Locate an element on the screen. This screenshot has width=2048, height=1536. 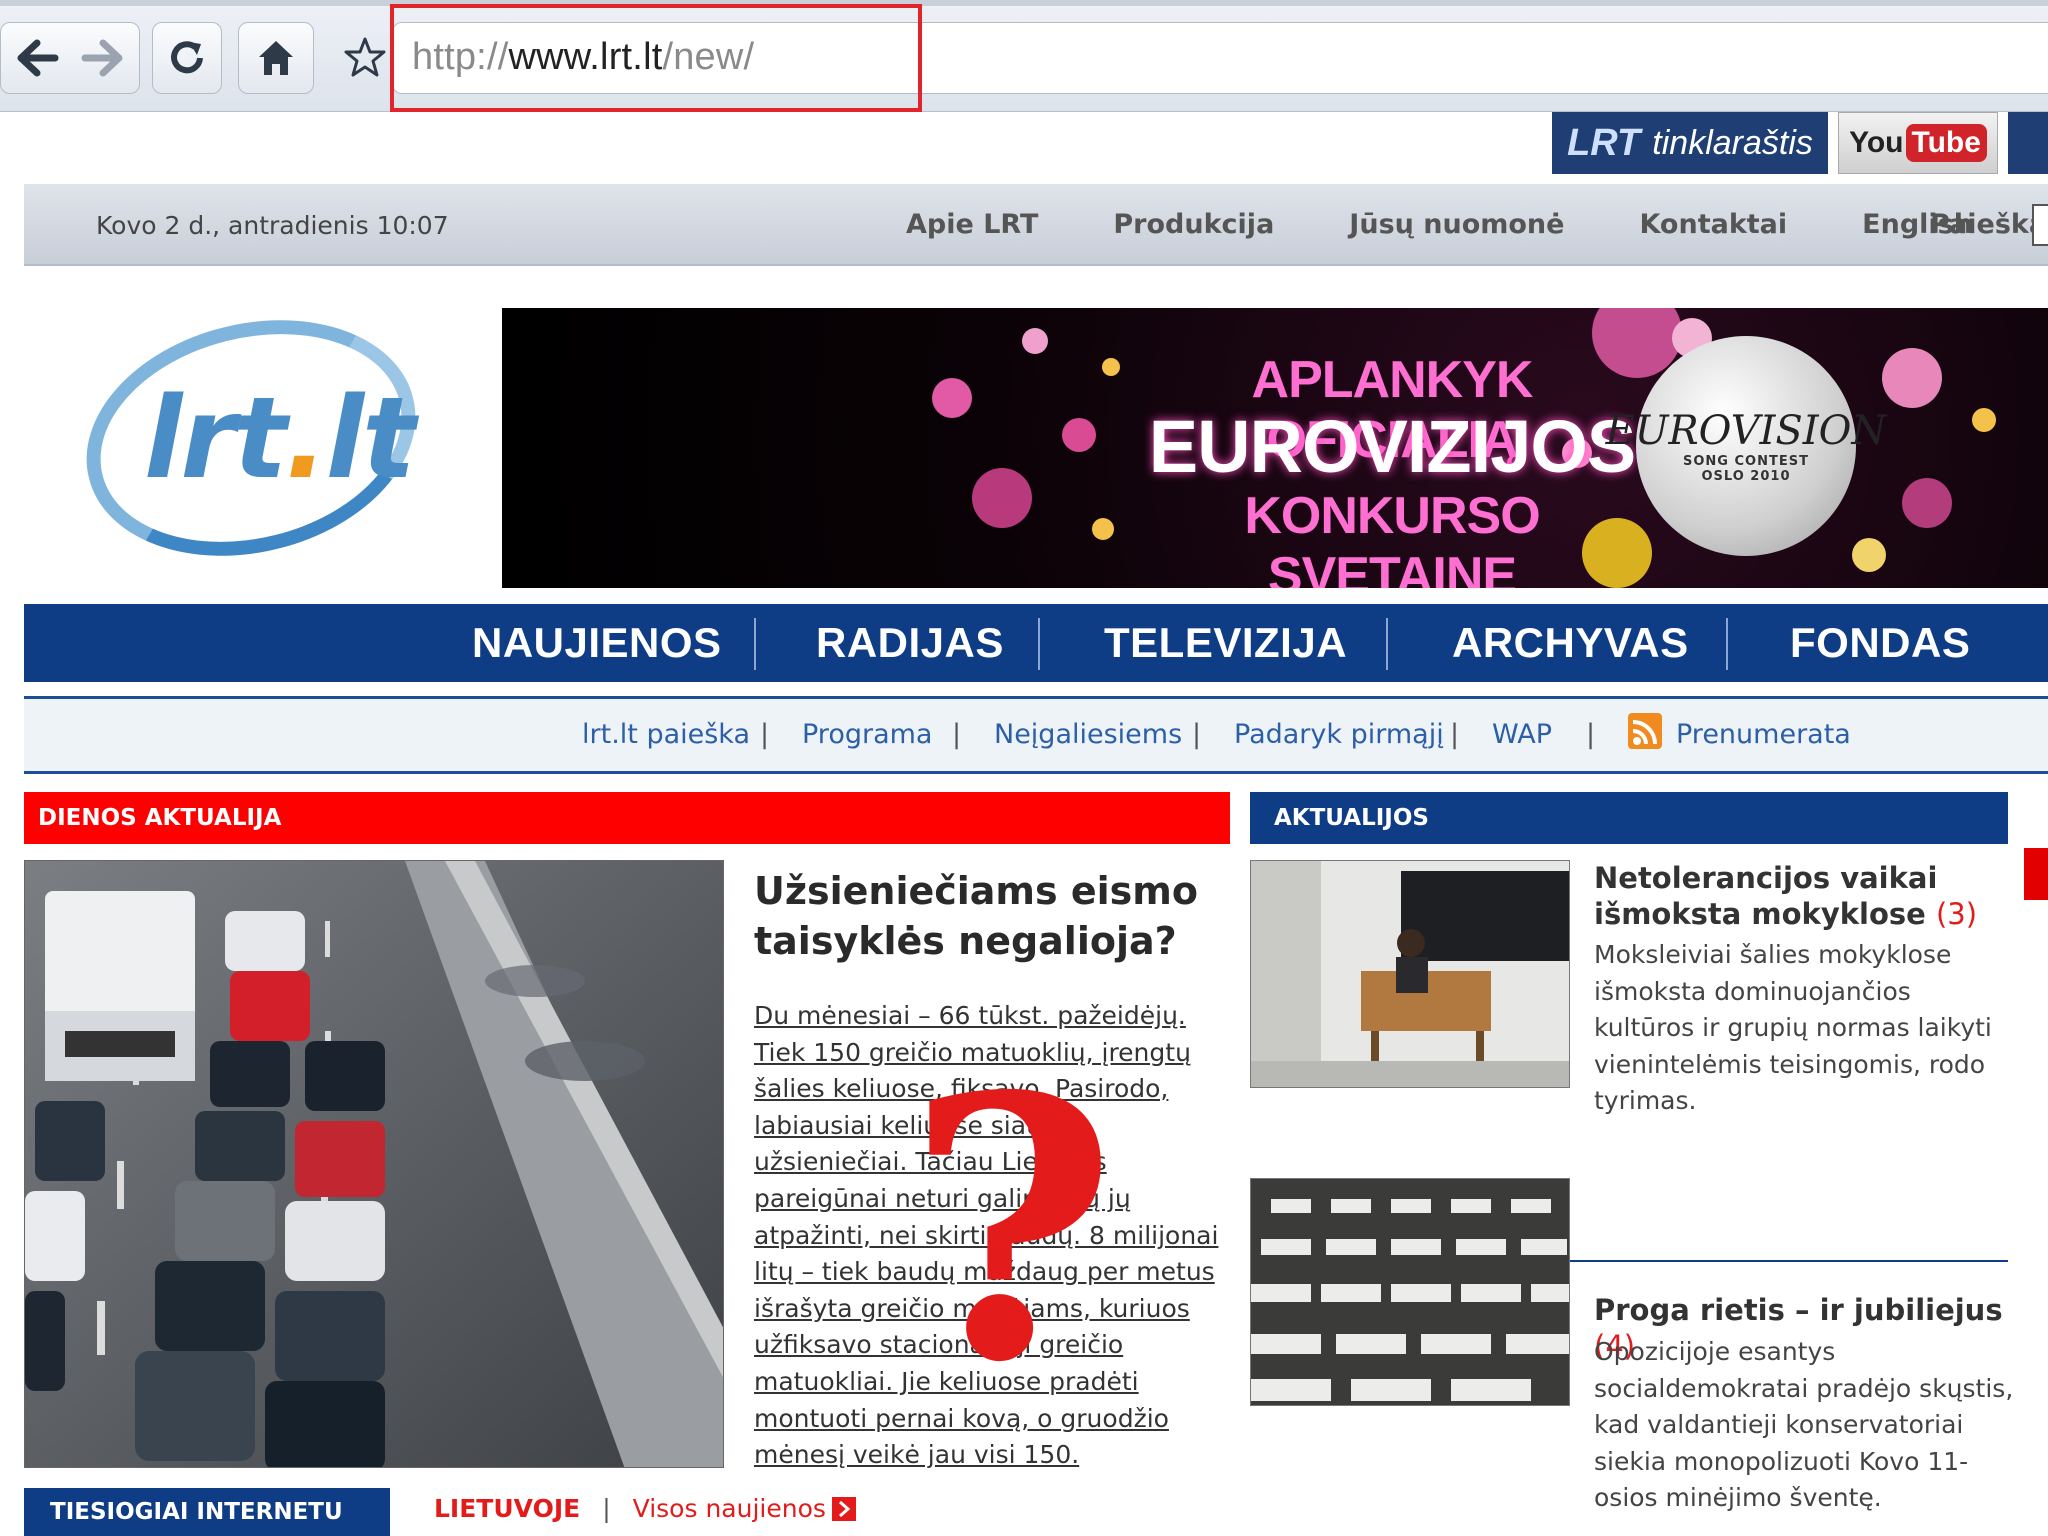
subnav-wap: WAP is located at coordinates (1522, 734).